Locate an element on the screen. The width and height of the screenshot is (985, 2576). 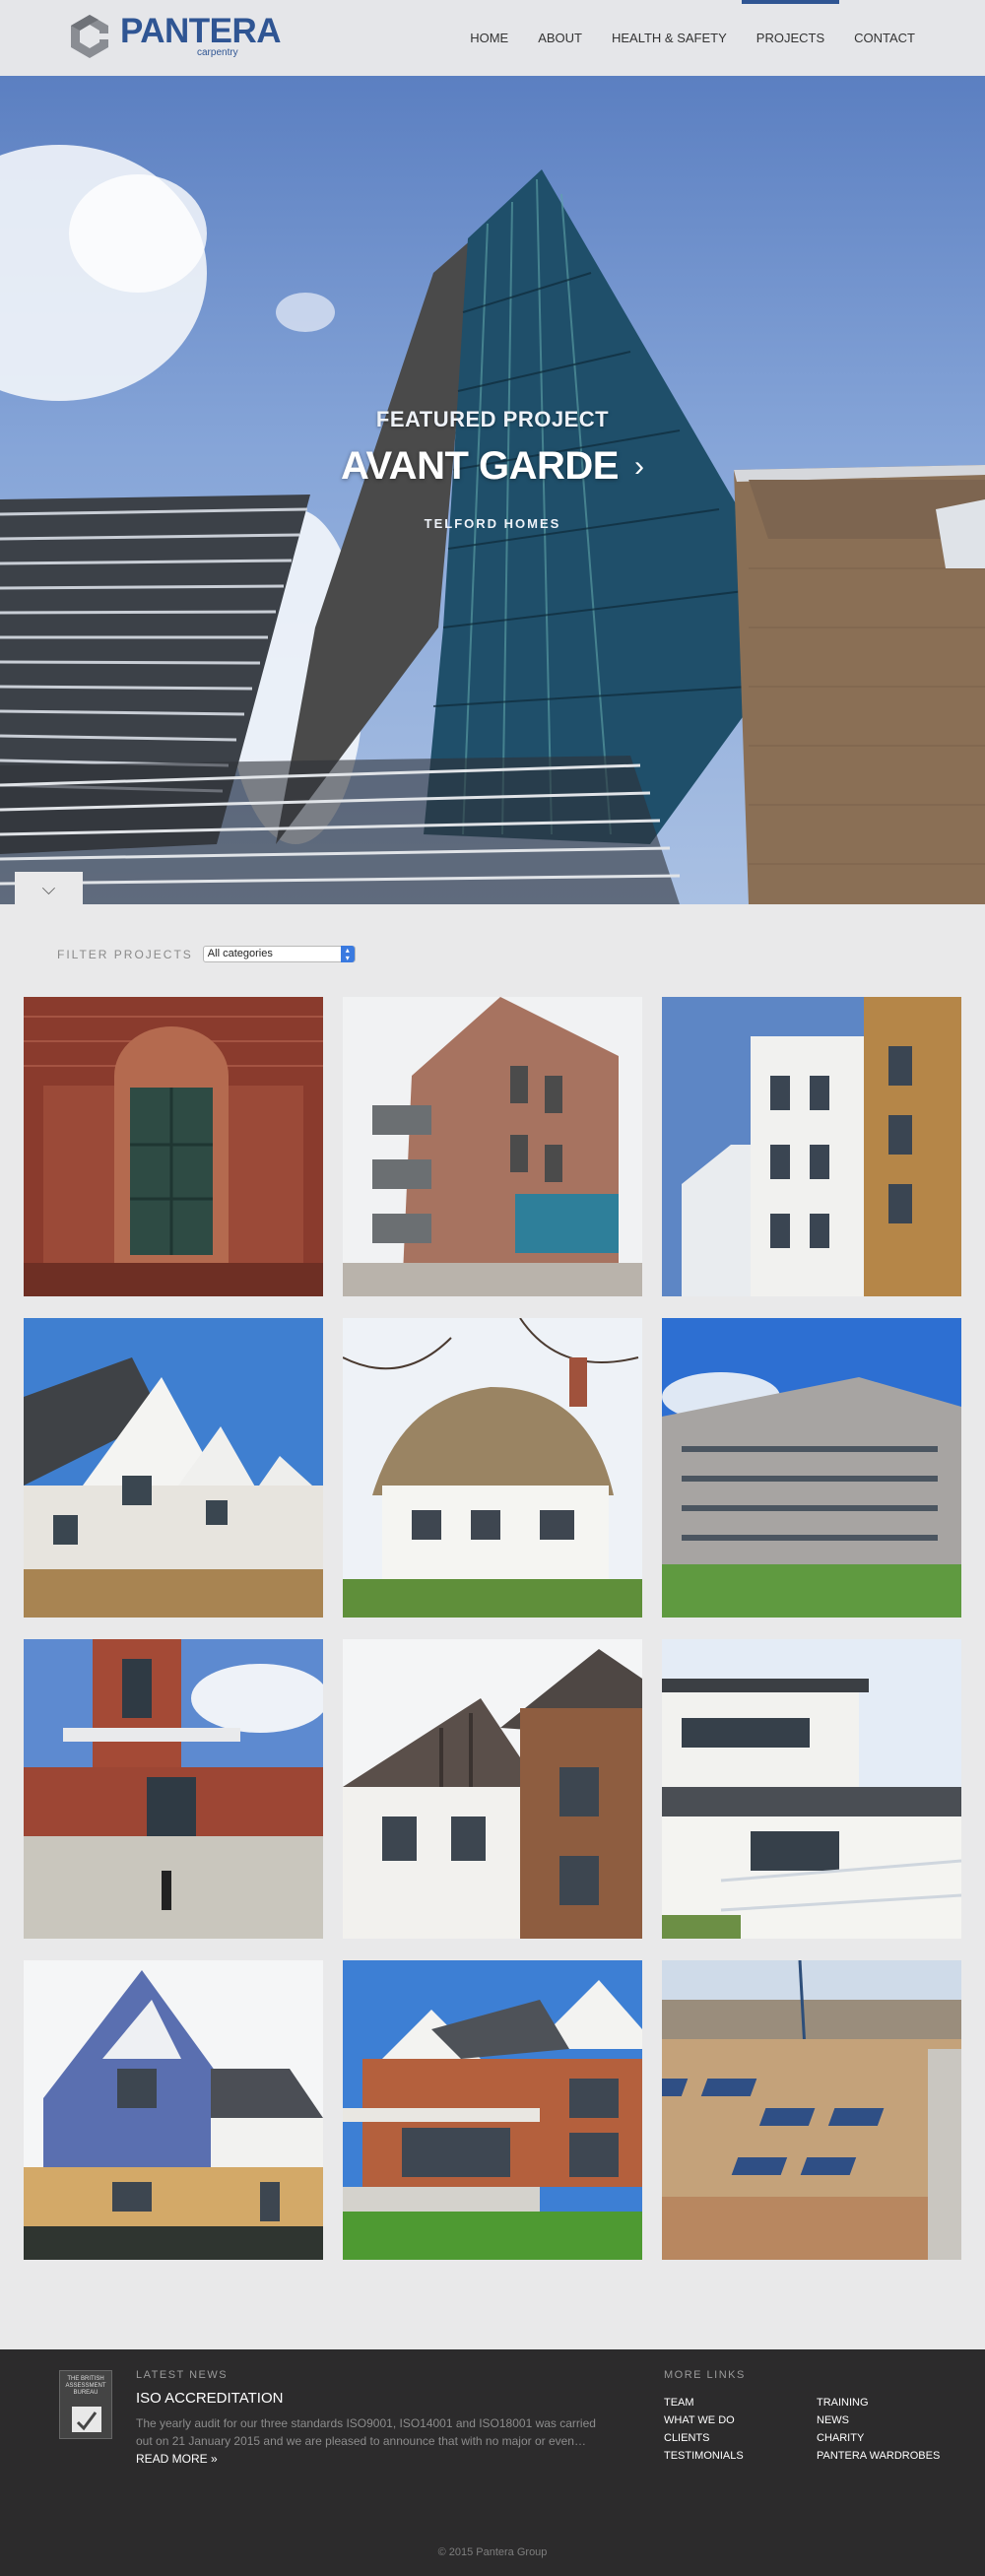
nav-home: HOME is located at coordinates (489, 38).